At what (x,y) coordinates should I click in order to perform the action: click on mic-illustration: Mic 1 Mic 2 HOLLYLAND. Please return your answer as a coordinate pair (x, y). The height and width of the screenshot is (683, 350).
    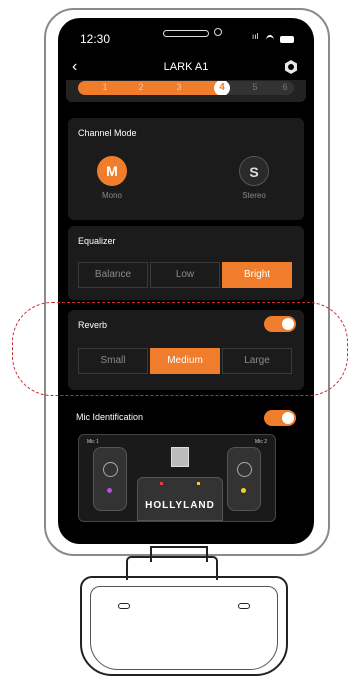
    Looking at the image, I should click on (177, 478).